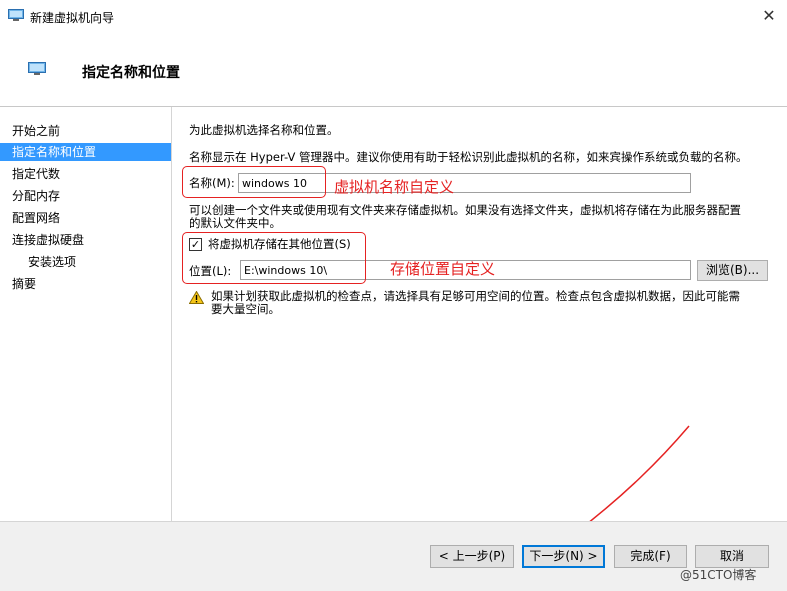  Describe the element at coordinates (196, 297) in the screenshot. I see `warning-icon` at that location.